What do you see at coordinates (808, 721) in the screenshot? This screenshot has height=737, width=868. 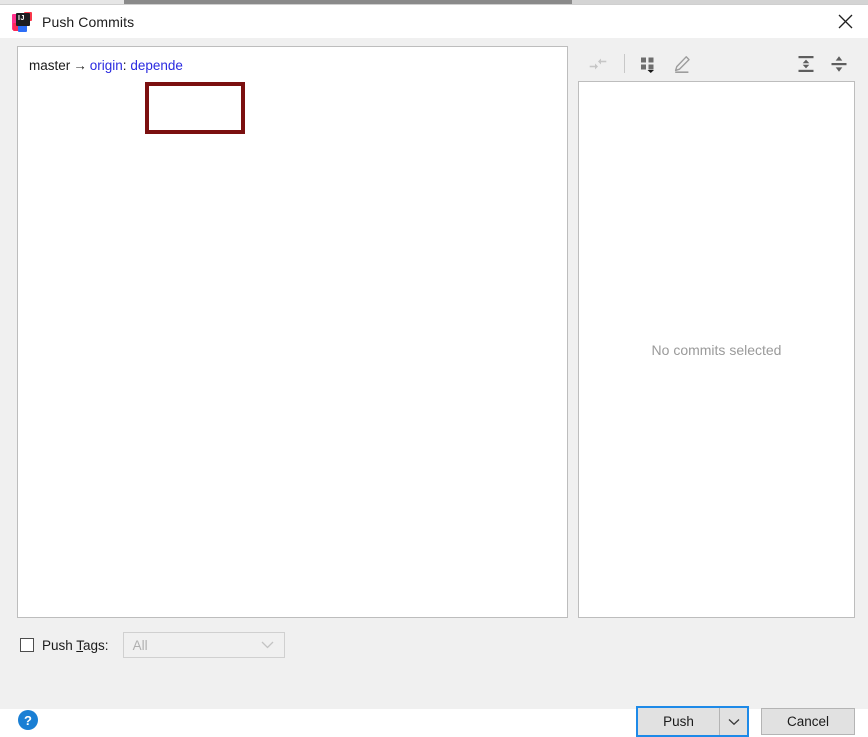 I see `cancel-button: Cancel` at bounding box center [808, 721].